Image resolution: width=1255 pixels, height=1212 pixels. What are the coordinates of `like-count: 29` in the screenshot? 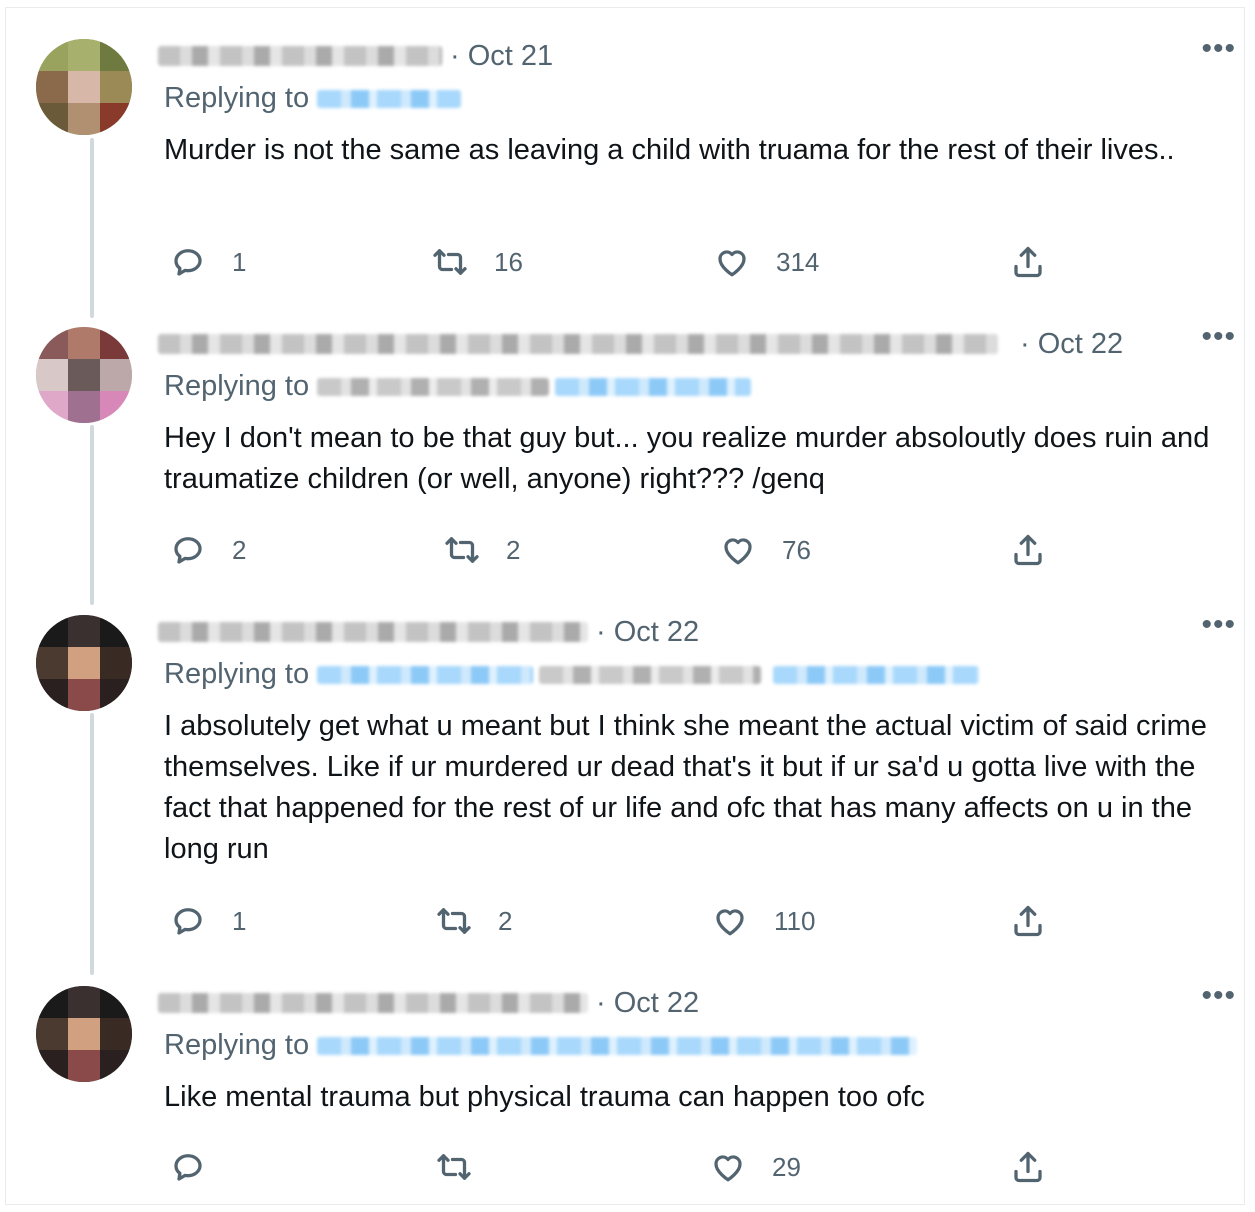 It's located at (786, 1166).